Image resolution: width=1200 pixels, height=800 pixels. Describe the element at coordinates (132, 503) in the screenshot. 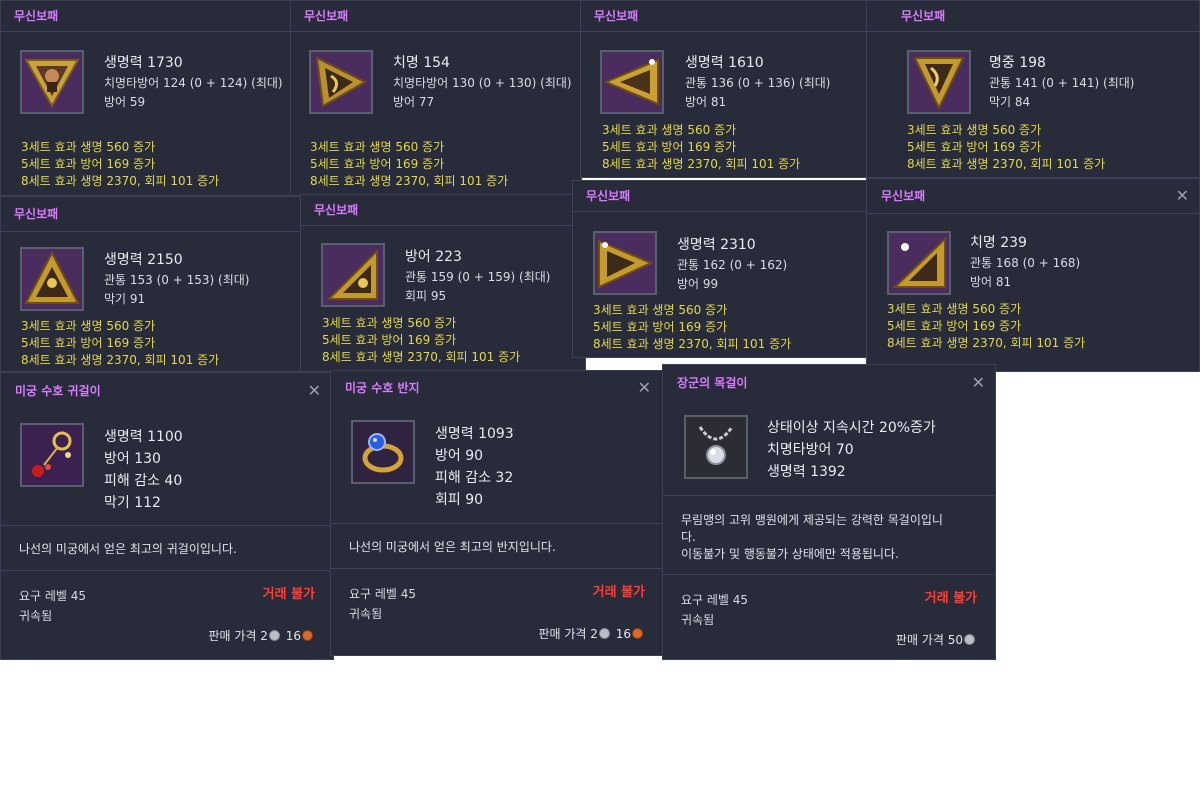

I see `stat-line: 막기 112` at that location.